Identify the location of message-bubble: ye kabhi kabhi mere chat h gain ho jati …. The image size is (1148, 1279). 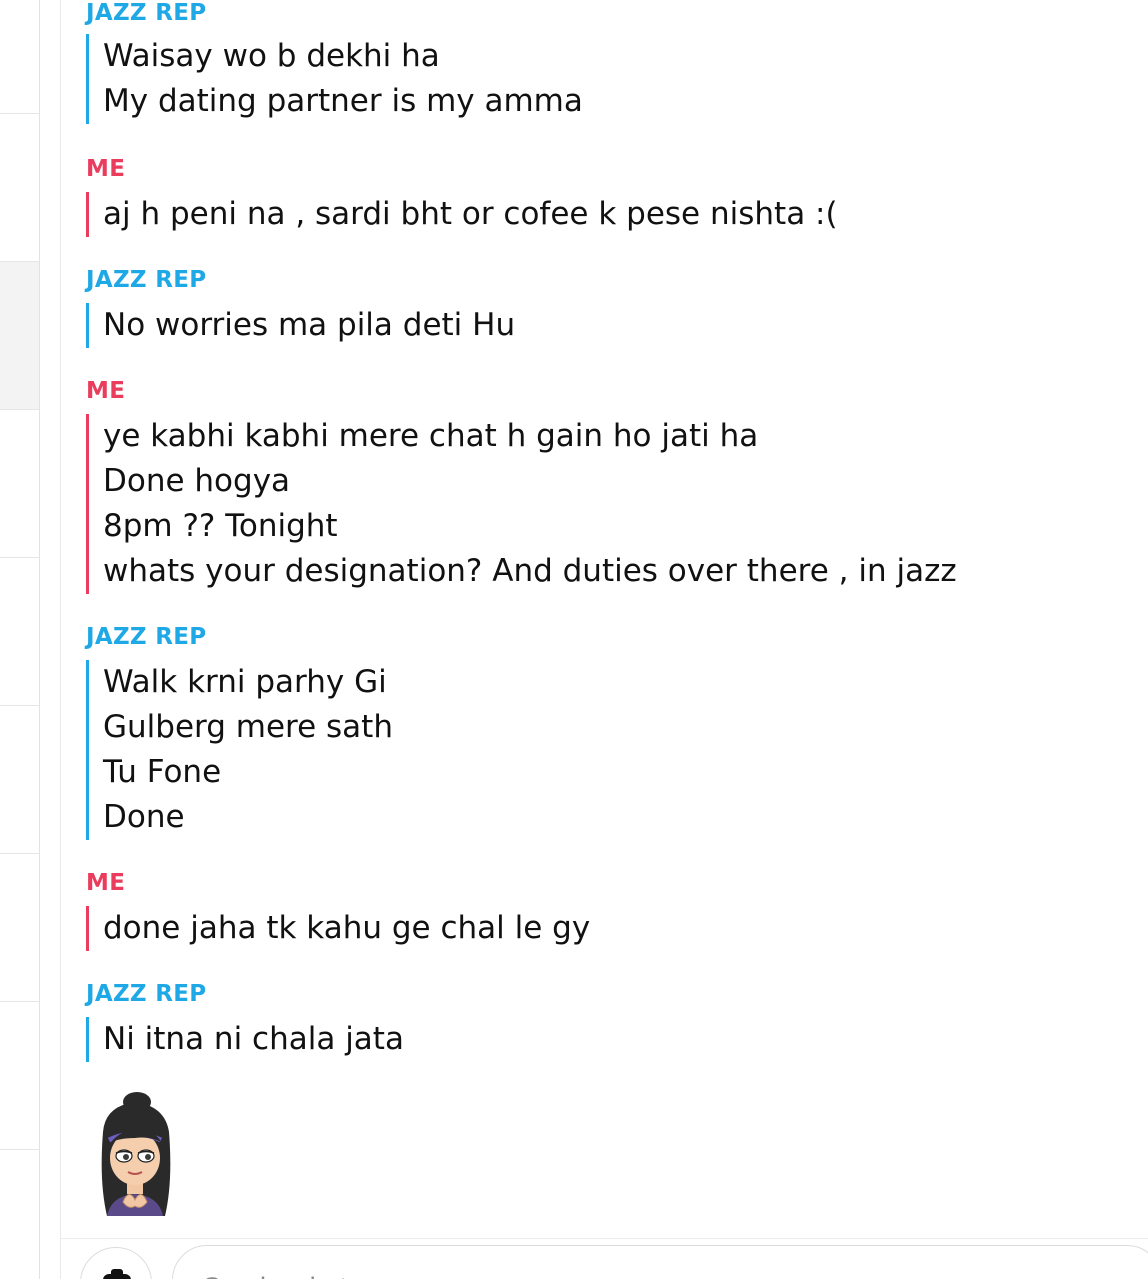
(521, 504).